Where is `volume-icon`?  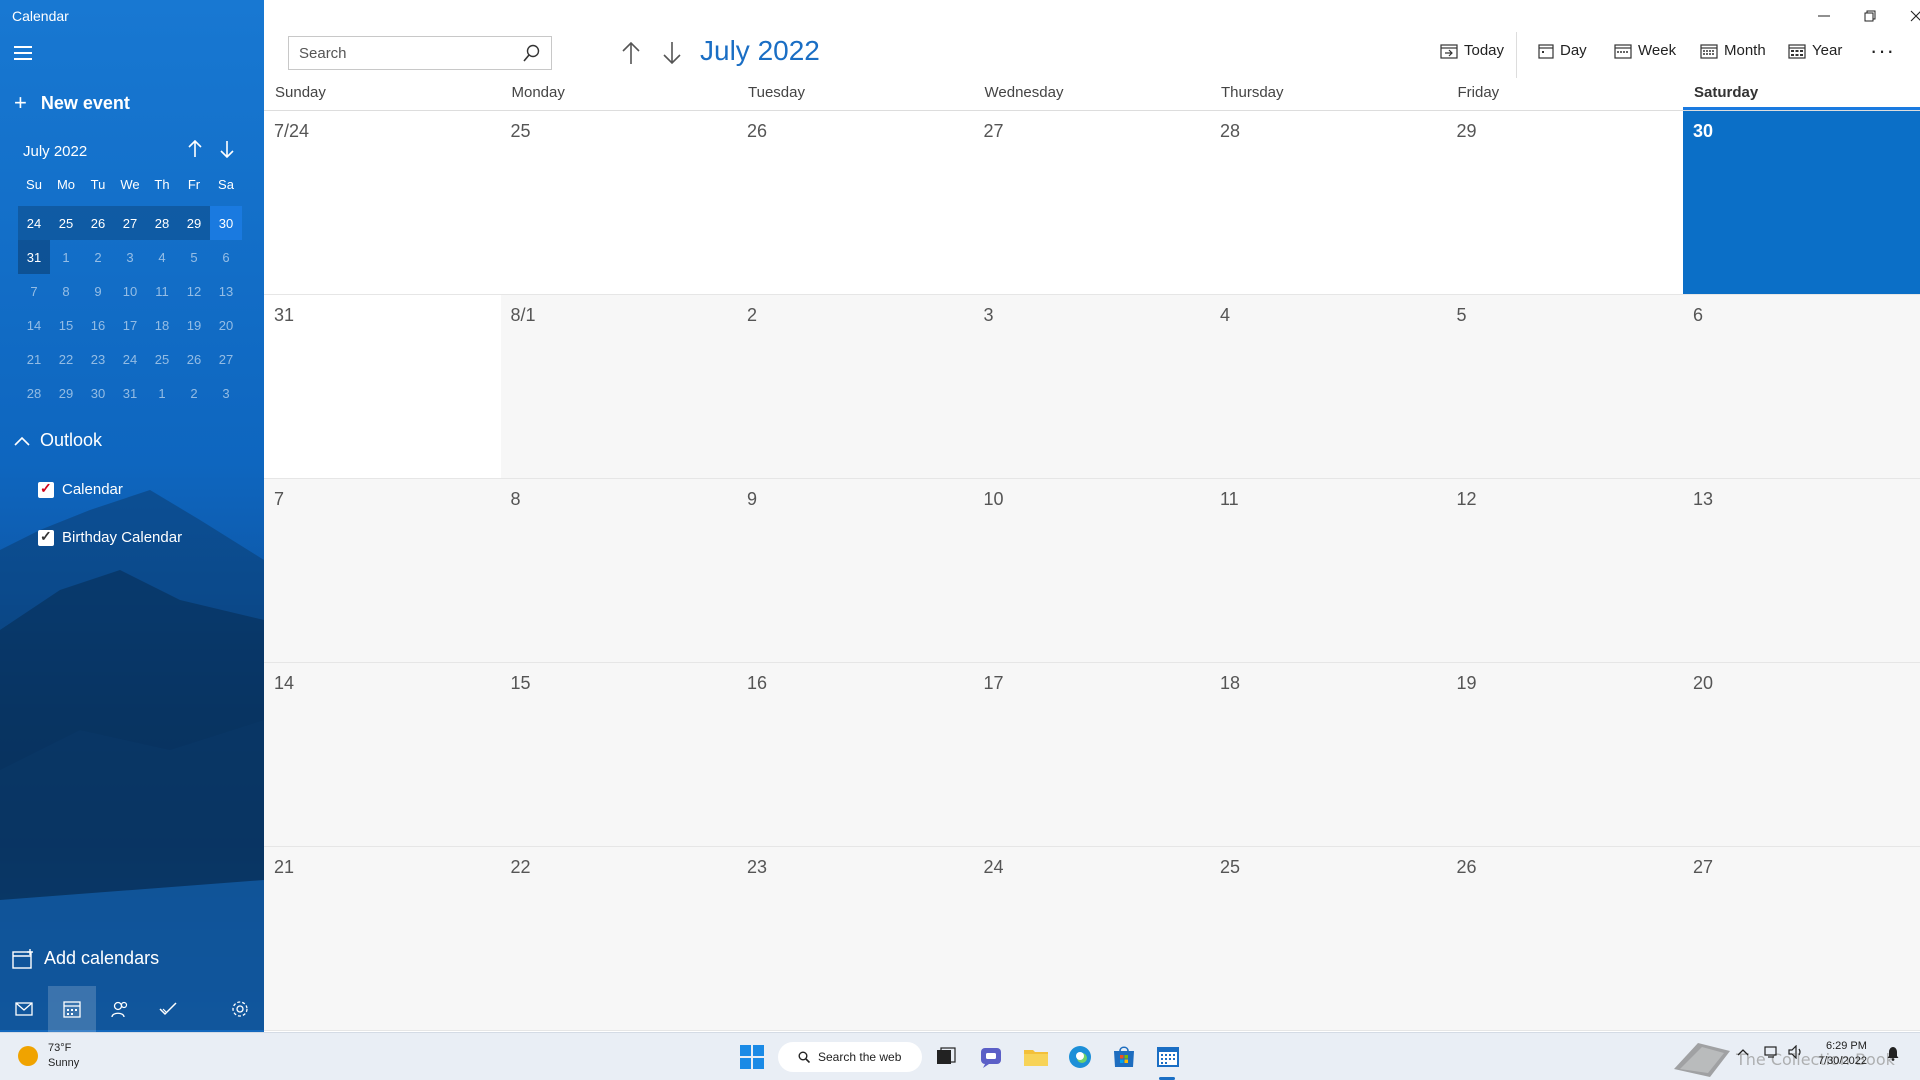
volume-icon is located at coordinates (1796, 1053).